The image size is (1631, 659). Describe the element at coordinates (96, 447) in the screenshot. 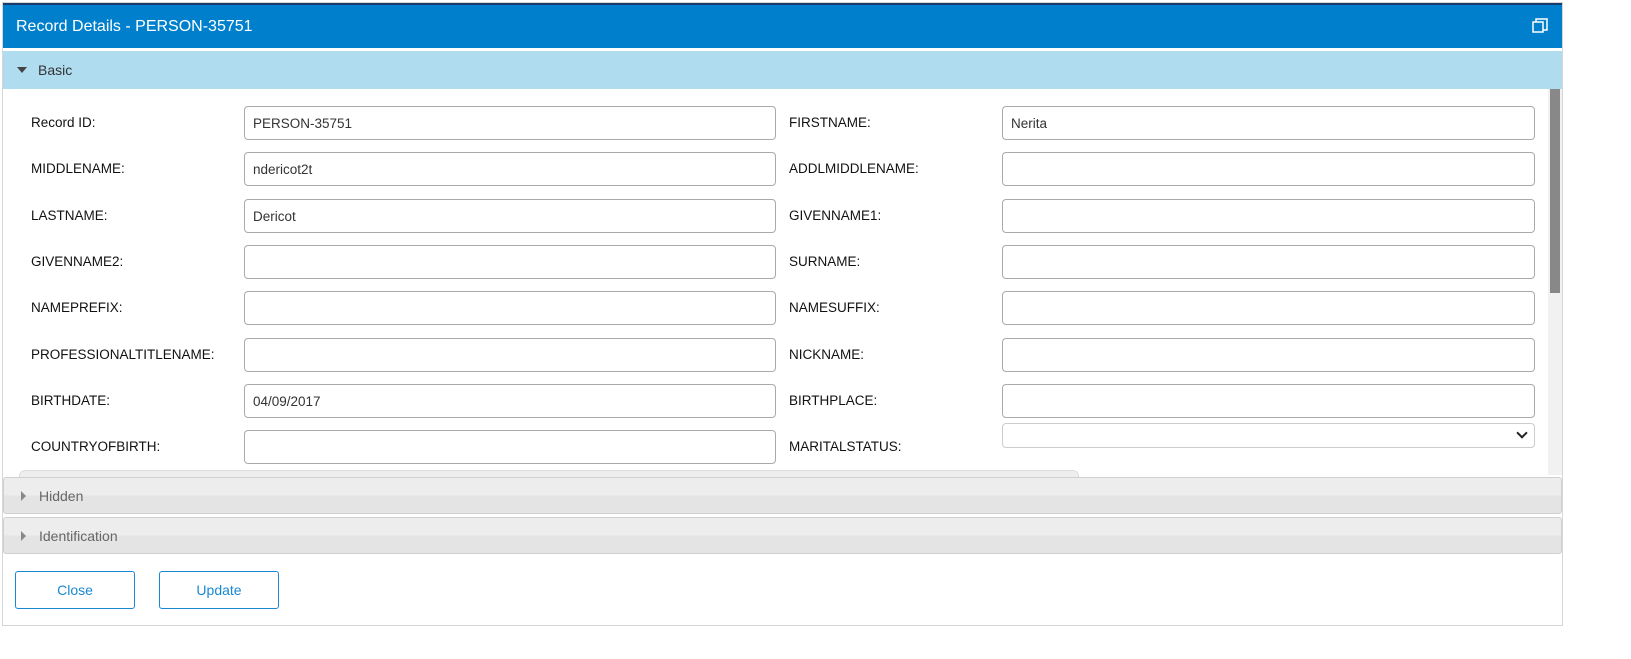

I see `countryofbirth-label: COUNTRYOFBIRTH:` at that location.